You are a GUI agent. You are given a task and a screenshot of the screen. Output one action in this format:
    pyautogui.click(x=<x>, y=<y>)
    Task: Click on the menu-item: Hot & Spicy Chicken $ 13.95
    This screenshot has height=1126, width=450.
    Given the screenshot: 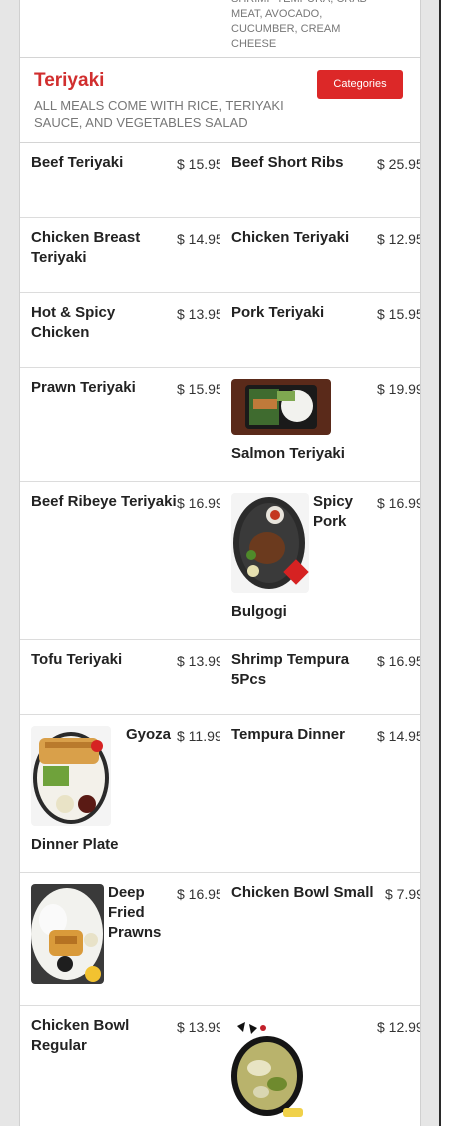 What is the action you would take?
    pyautogui.click(x=120, y=330)
    